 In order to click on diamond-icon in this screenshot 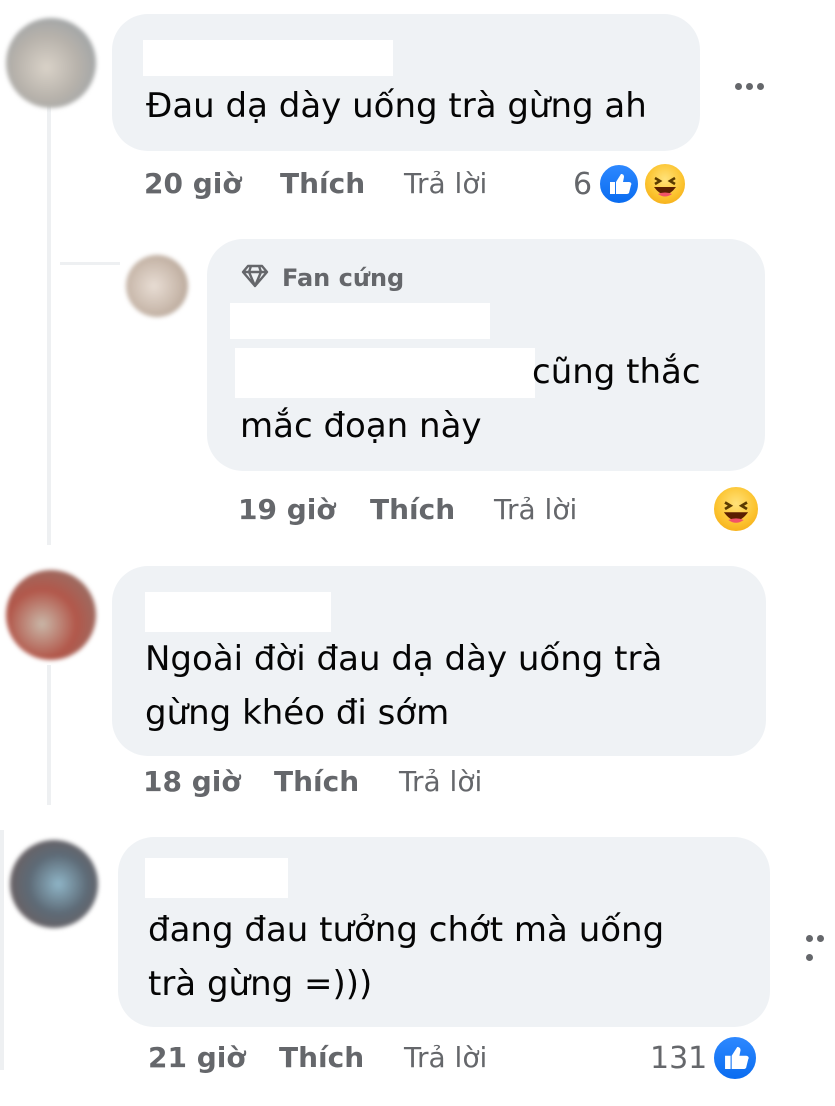, I will do `click(255, 278)`.